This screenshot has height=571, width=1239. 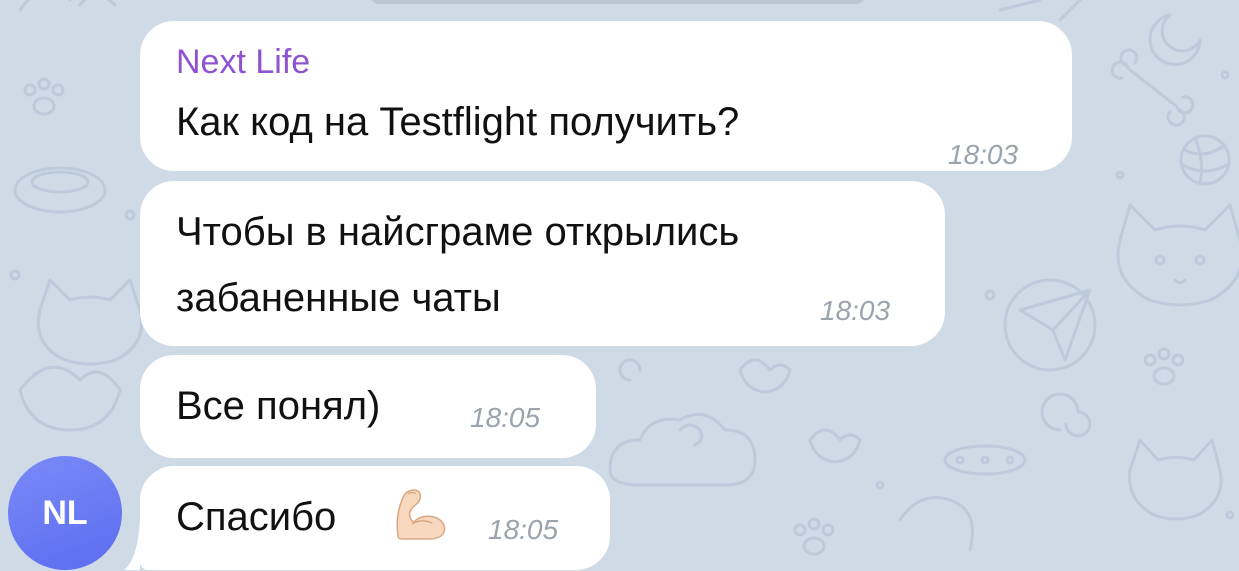 I want to click on sender-name: Next Life, so click(x=243, y=62).